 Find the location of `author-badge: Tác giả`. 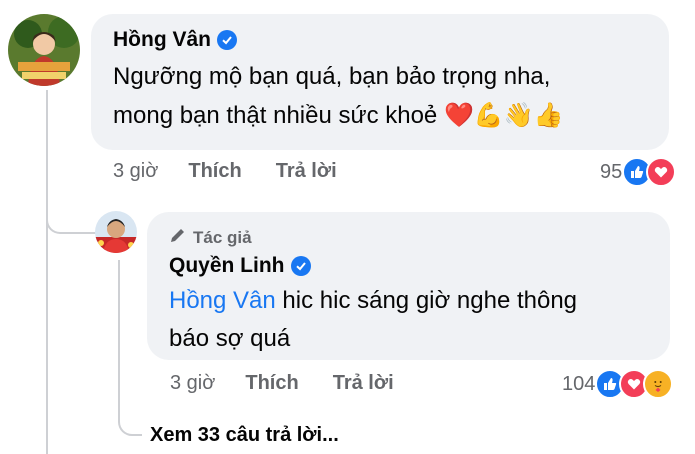

author-badge: Tác giả is located at coordinates (210, 237).